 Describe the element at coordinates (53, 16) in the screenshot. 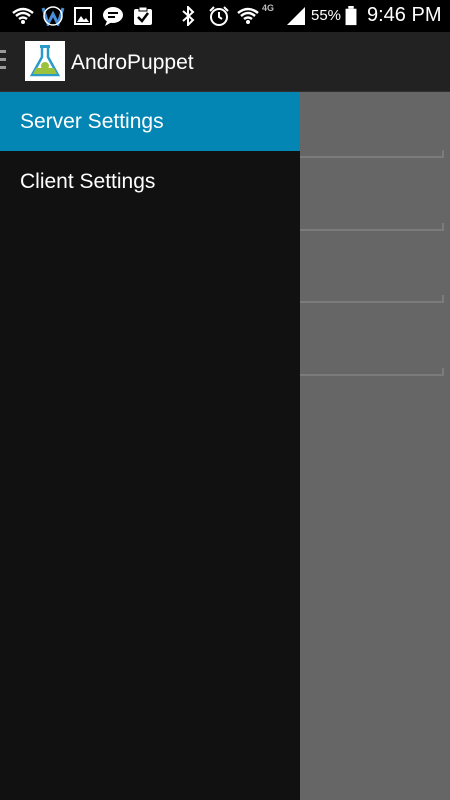

I see `voicemail-icon` at that location.